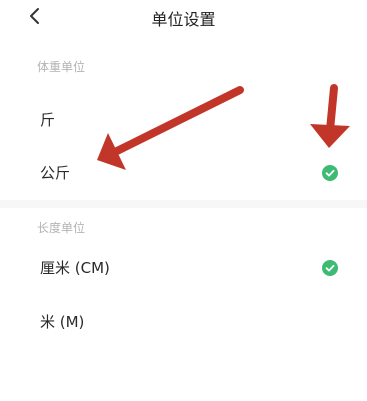  What do you see at coordinates (62, 322) in the screenshot?
I see `unit-option-label: 米 (M)` at bounding box center [62, 322].